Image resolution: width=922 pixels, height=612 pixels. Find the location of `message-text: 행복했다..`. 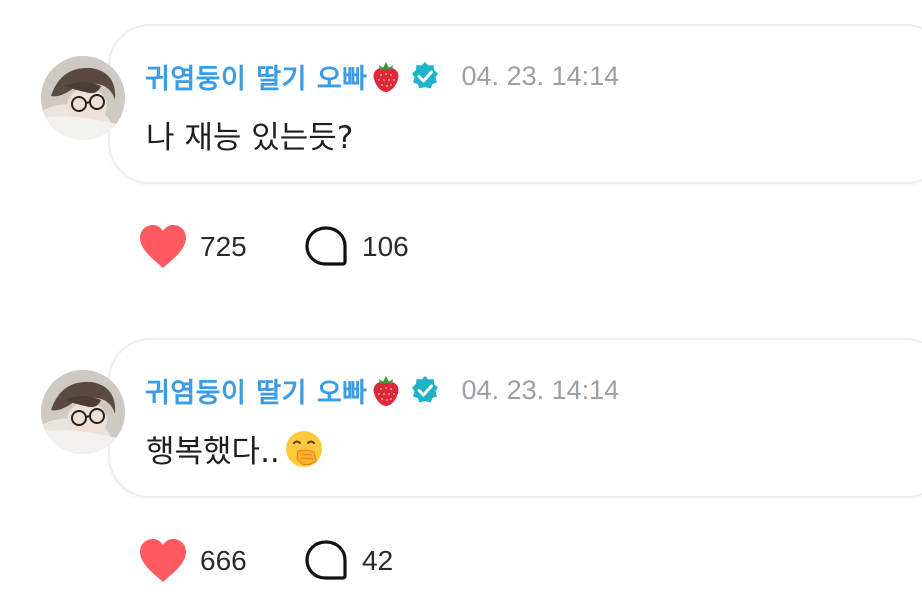

message-text: 행복했다.. is located at coordinates (213, 452).